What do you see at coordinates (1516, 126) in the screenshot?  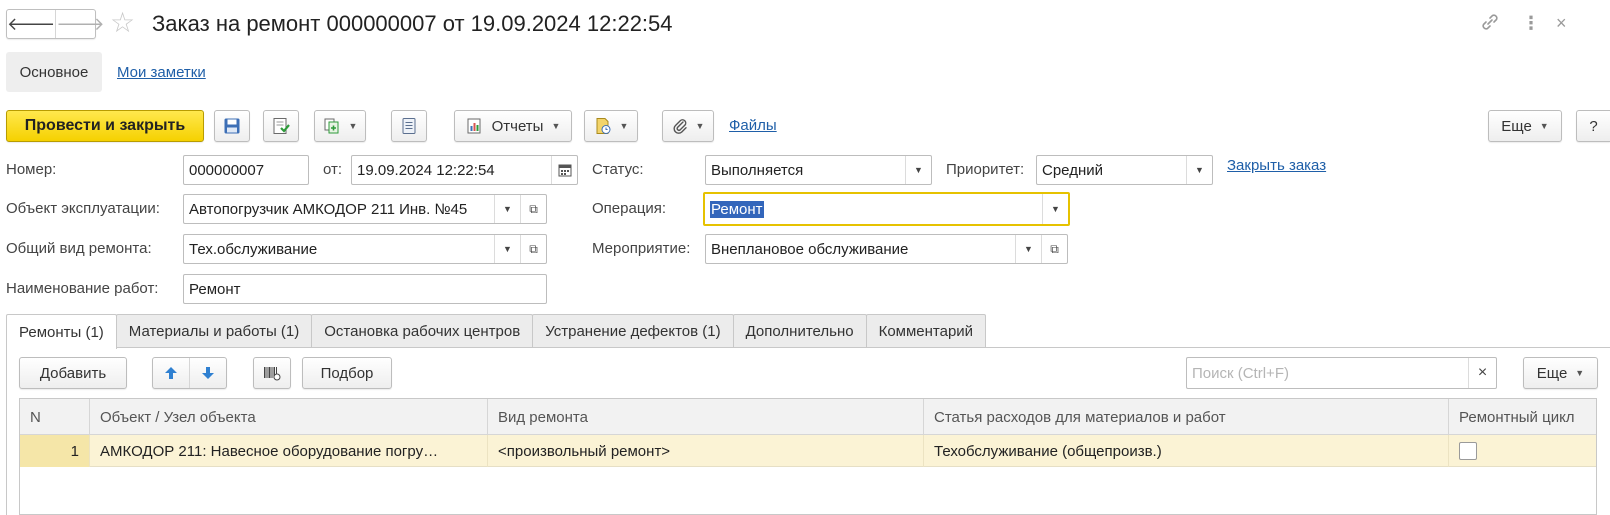 I see `more-label: Еще` at bounding box center [1516, 126].